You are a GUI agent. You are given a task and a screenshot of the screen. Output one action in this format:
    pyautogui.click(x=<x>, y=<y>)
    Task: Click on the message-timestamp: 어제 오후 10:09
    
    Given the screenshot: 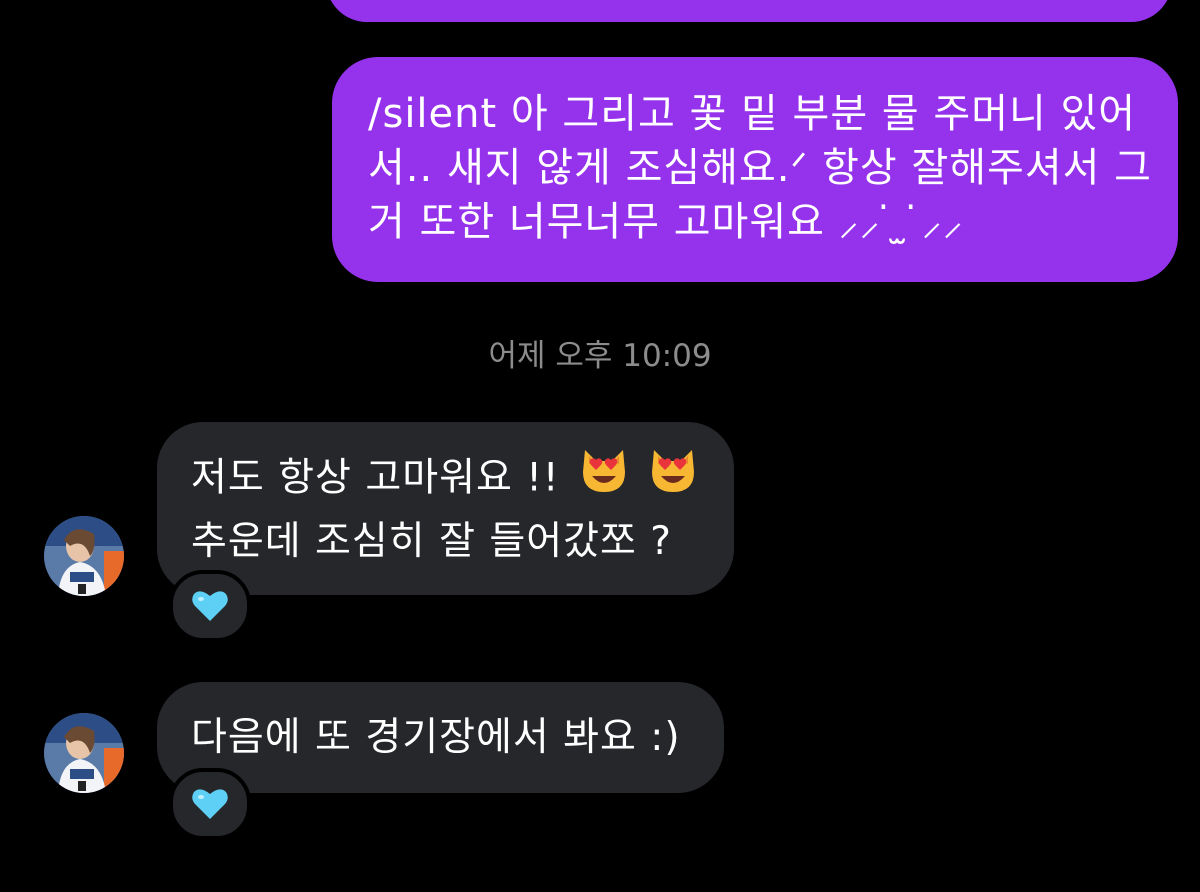 What is the action you would take?
    pyautogui.click(x=600, y=356)
    